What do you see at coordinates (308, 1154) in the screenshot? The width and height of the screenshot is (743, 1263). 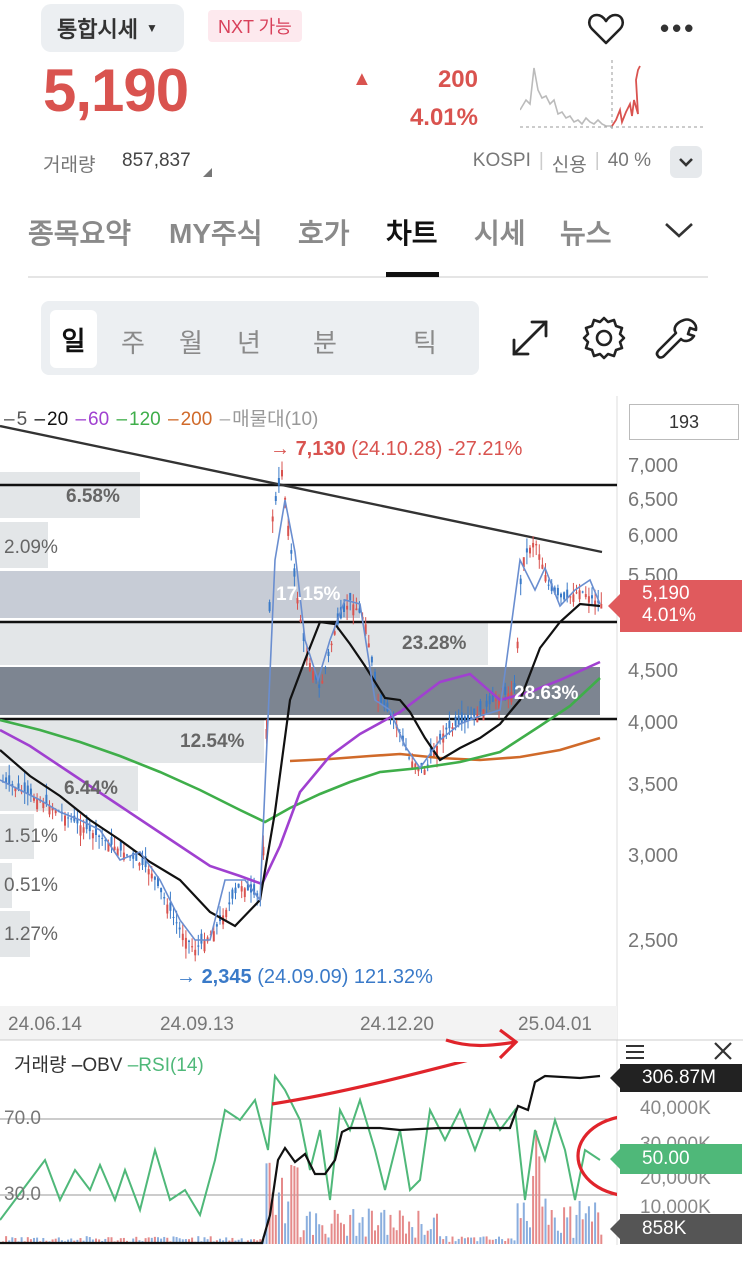 I see `indicator-chart` at bounding box center [308, 1154].